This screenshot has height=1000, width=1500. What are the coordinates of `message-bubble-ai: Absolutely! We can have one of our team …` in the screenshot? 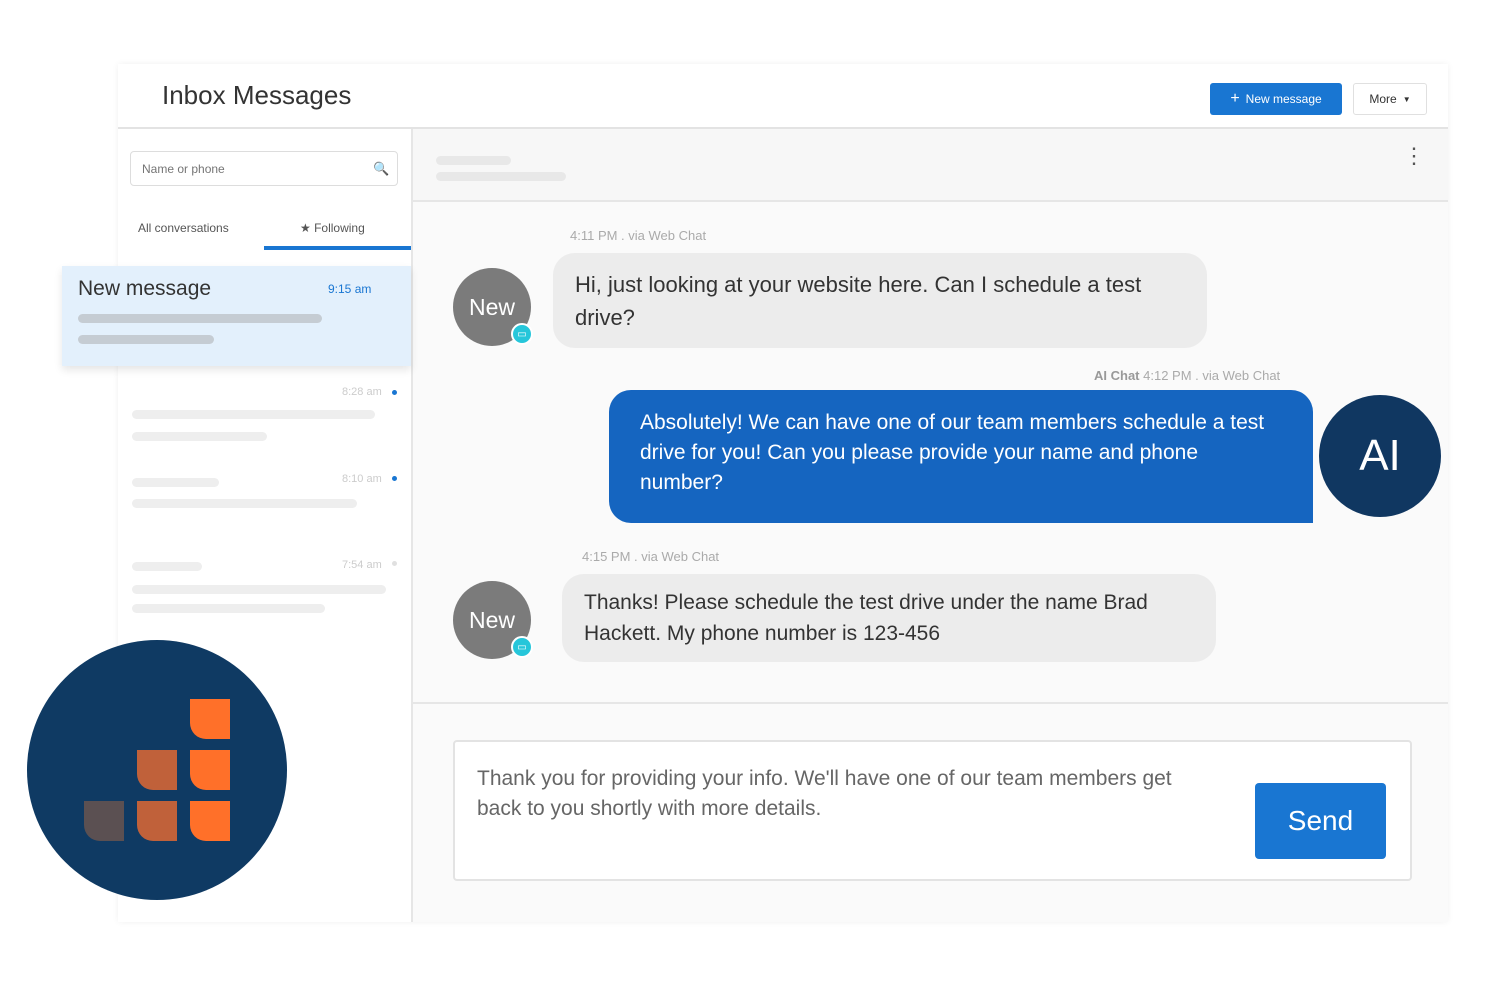 It's located at (961, 456).